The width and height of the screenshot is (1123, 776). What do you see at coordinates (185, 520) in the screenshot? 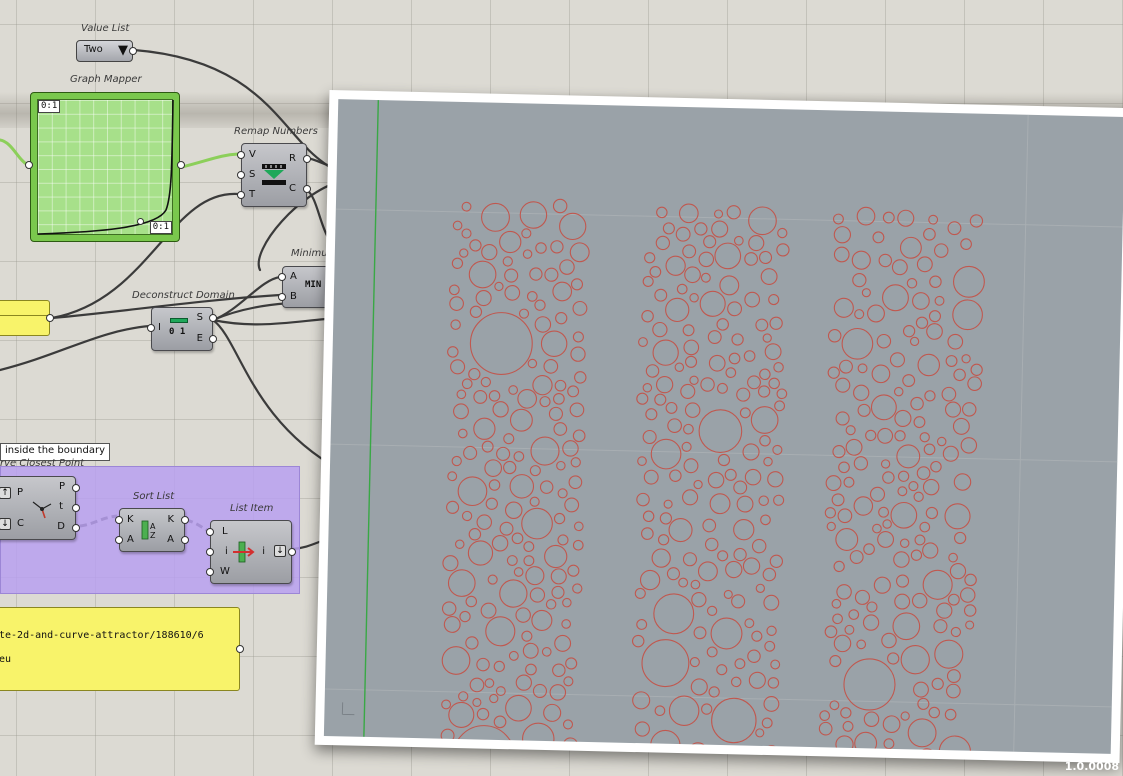
I see `sort-grip-k-out` at bounding box center [185, 520].